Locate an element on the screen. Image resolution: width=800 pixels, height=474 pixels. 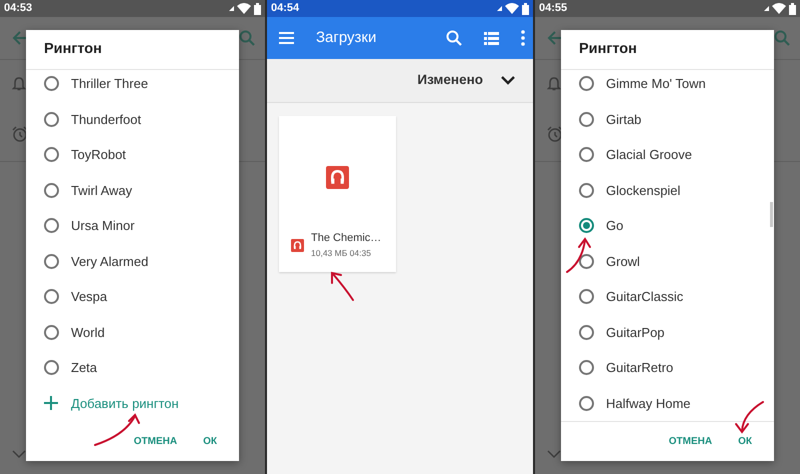
status-time: 04:53 is located at coordinates (18, 8).